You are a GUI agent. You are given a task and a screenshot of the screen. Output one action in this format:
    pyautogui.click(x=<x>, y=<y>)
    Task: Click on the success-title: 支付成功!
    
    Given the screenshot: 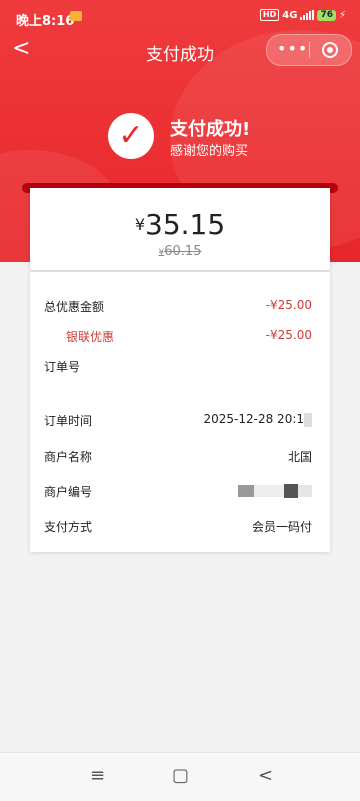 What is the action you would take?
    pyautogui.click(x=210, y=129)
    